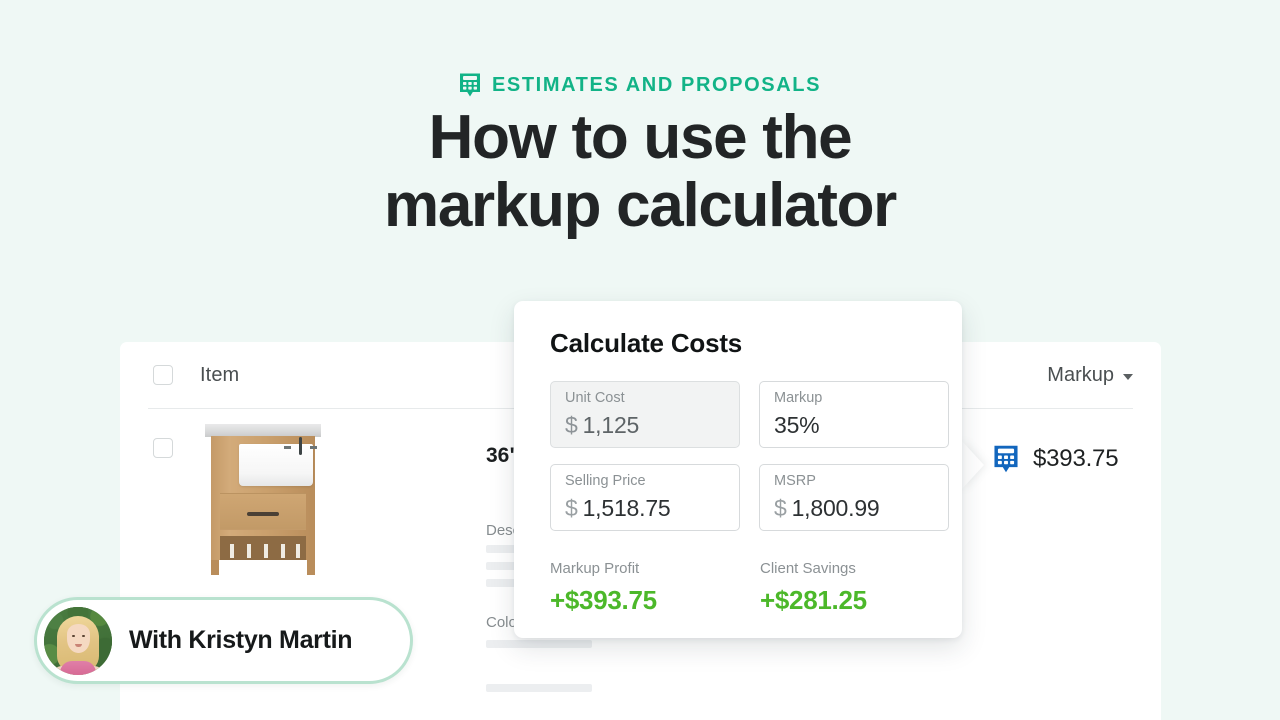  I want to click on markup-field: Markup 35%, so click(854, 414).